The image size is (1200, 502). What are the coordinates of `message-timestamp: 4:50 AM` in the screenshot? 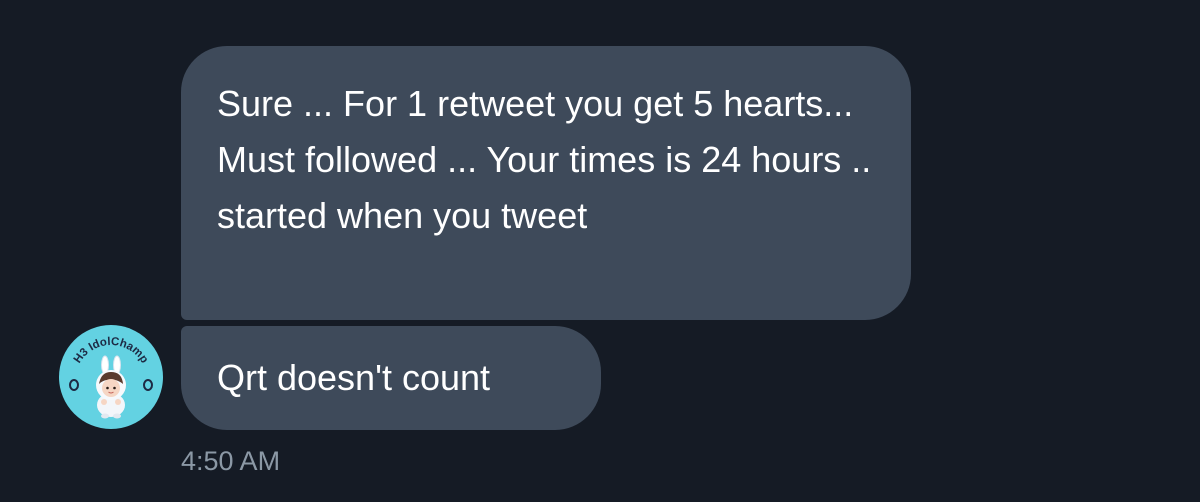 It's located at (231, 461).